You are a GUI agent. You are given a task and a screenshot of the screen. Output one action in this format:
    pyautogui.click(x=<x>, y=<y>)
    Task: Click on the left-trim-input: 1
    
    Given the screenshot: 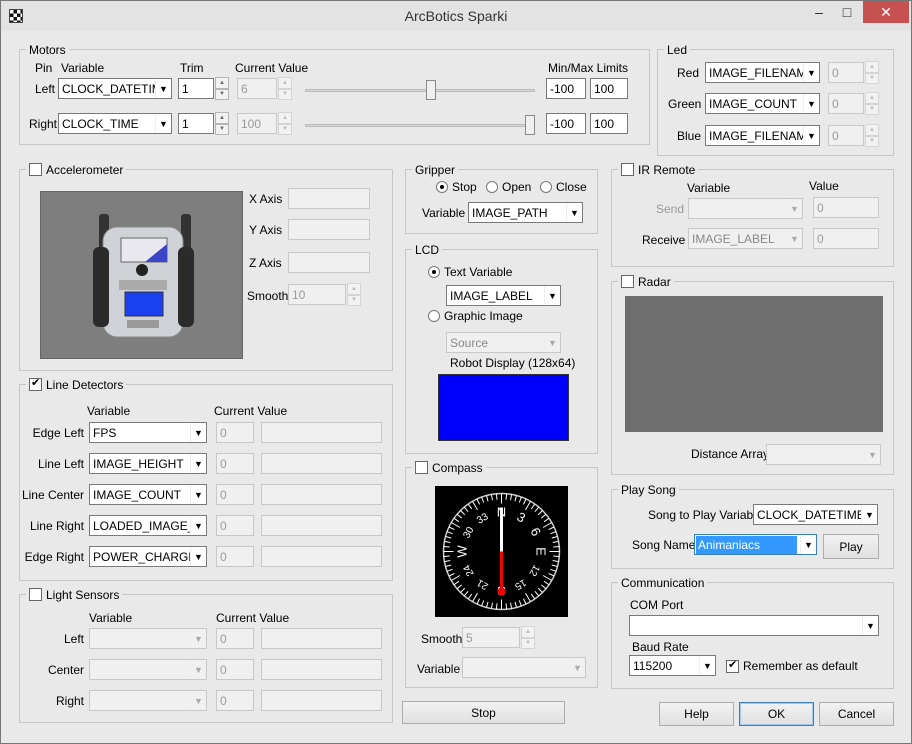 What is the action you would take?
    pyautogui.click(x=196, y=88)
    